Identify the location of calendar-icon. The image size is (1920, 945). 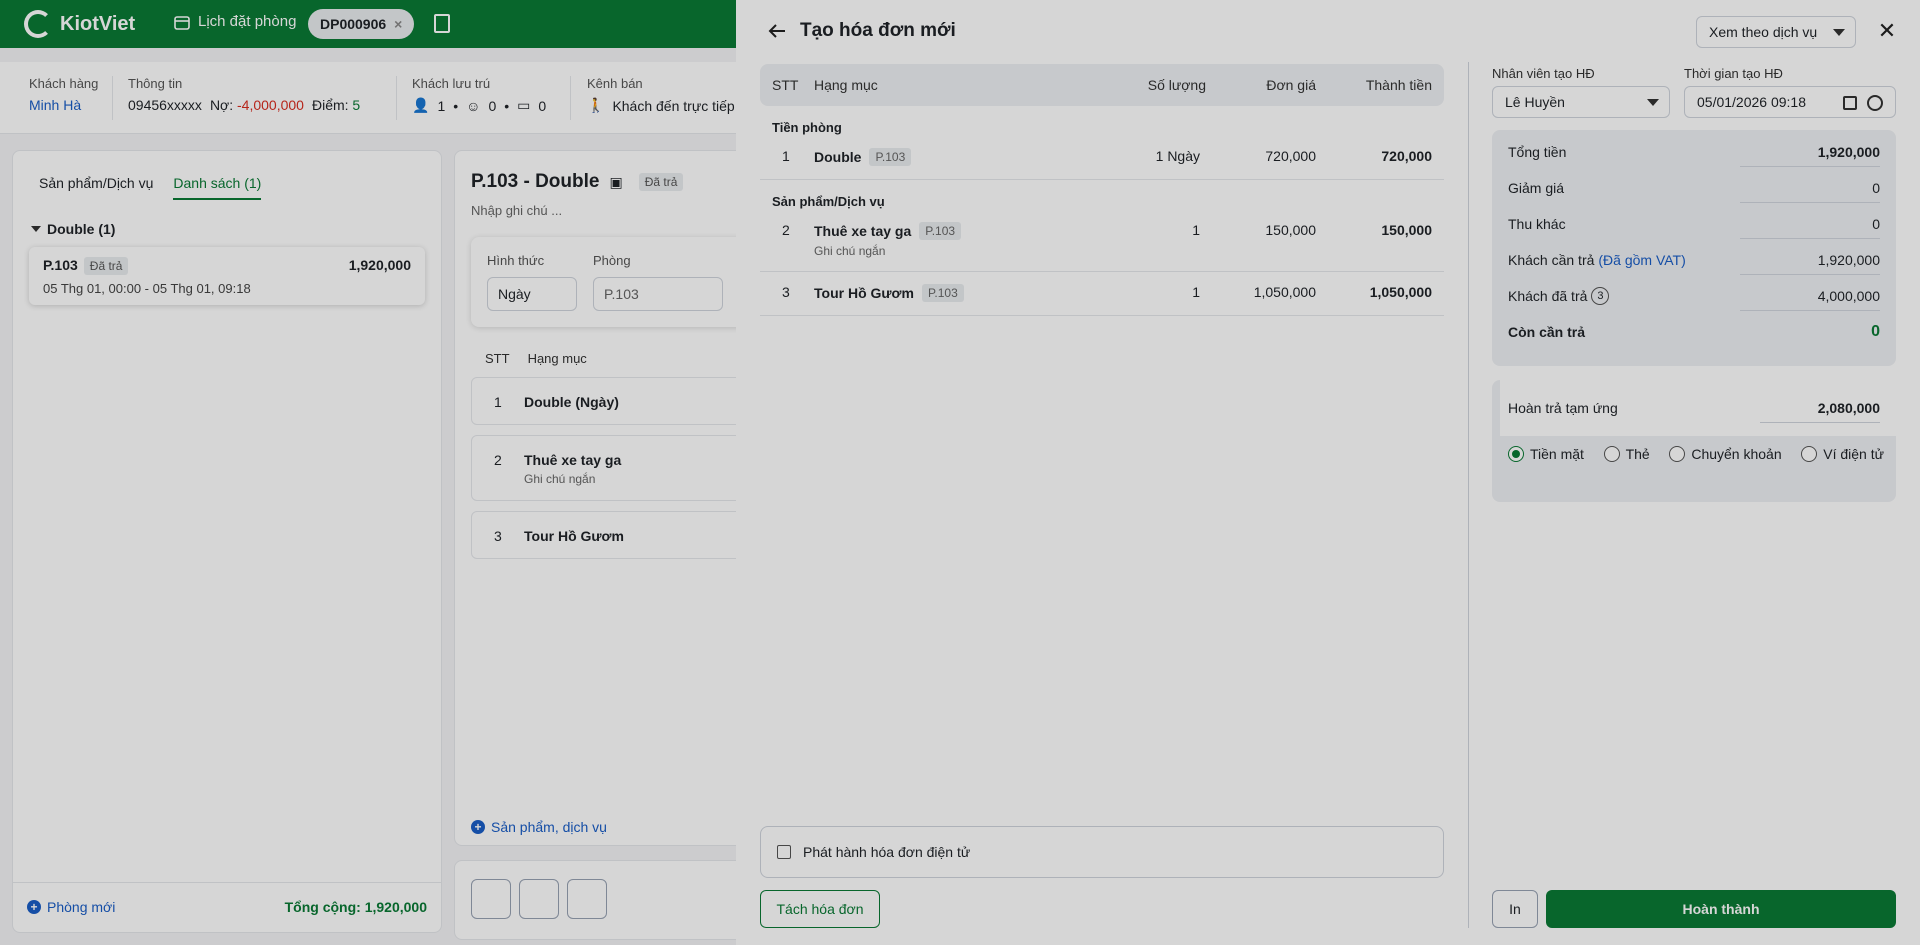
(1850, 103).